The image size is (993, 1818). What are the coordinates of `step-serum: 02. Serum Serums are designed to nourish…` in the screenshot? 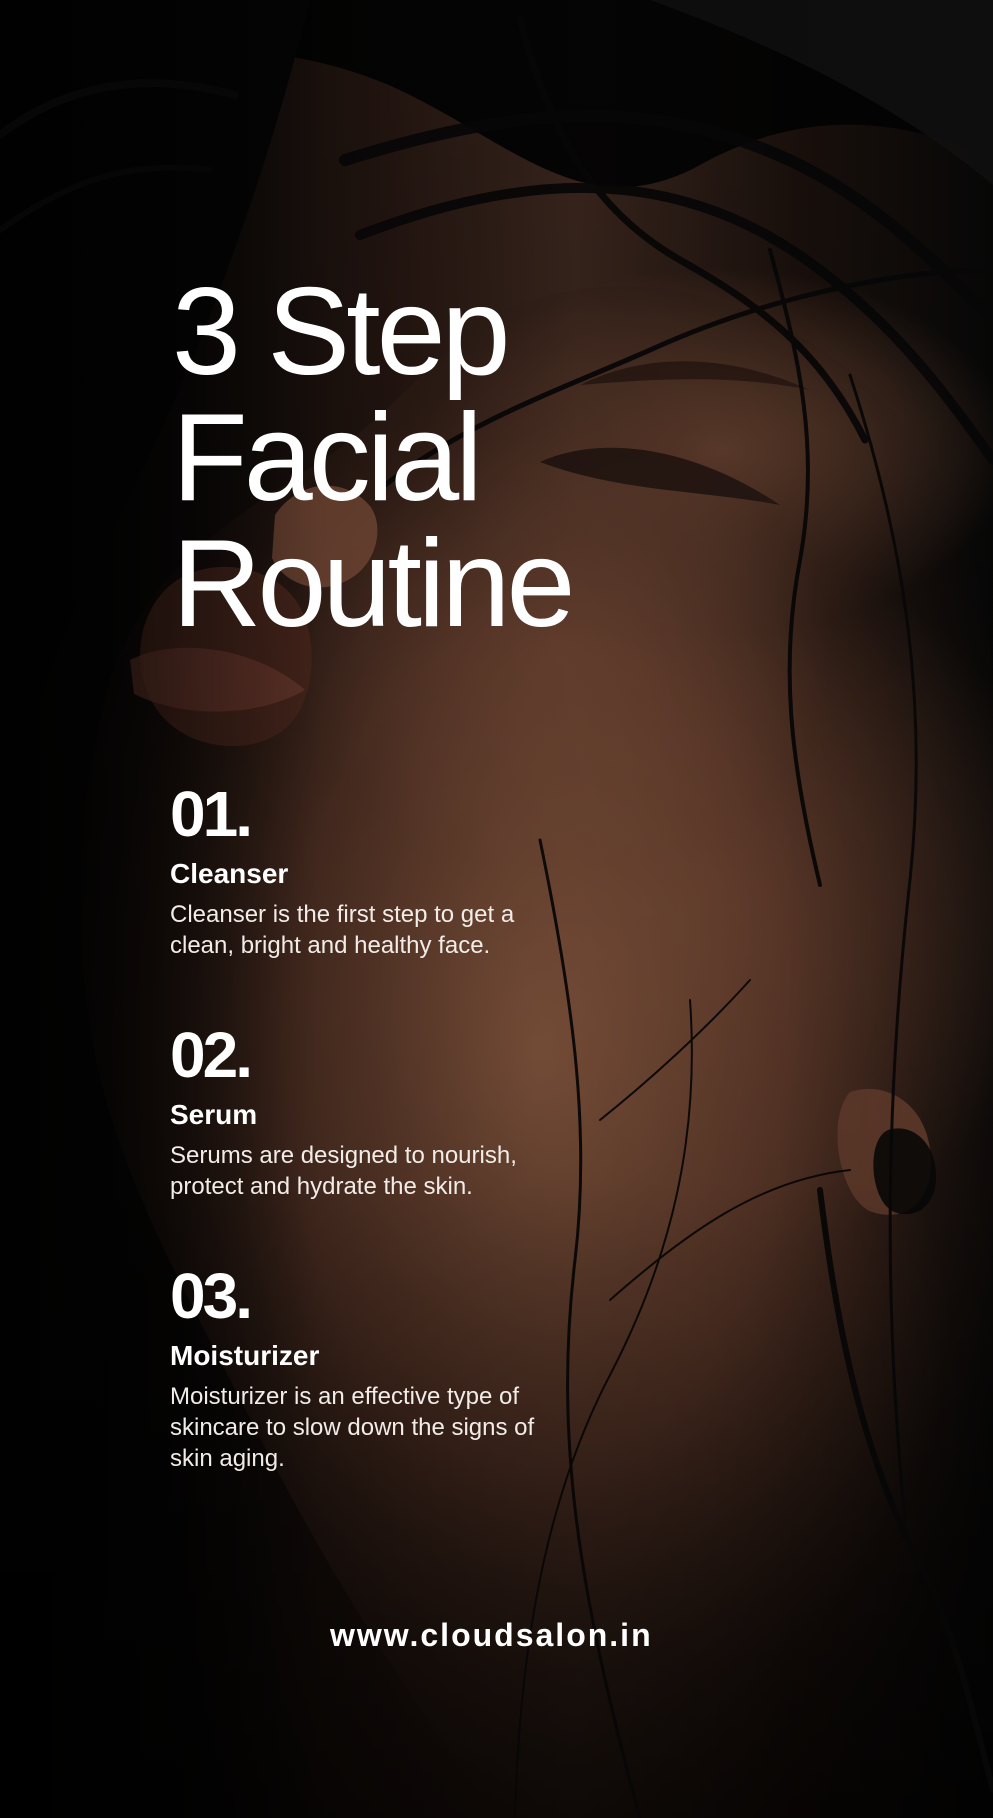 It's located at (380, 1112).